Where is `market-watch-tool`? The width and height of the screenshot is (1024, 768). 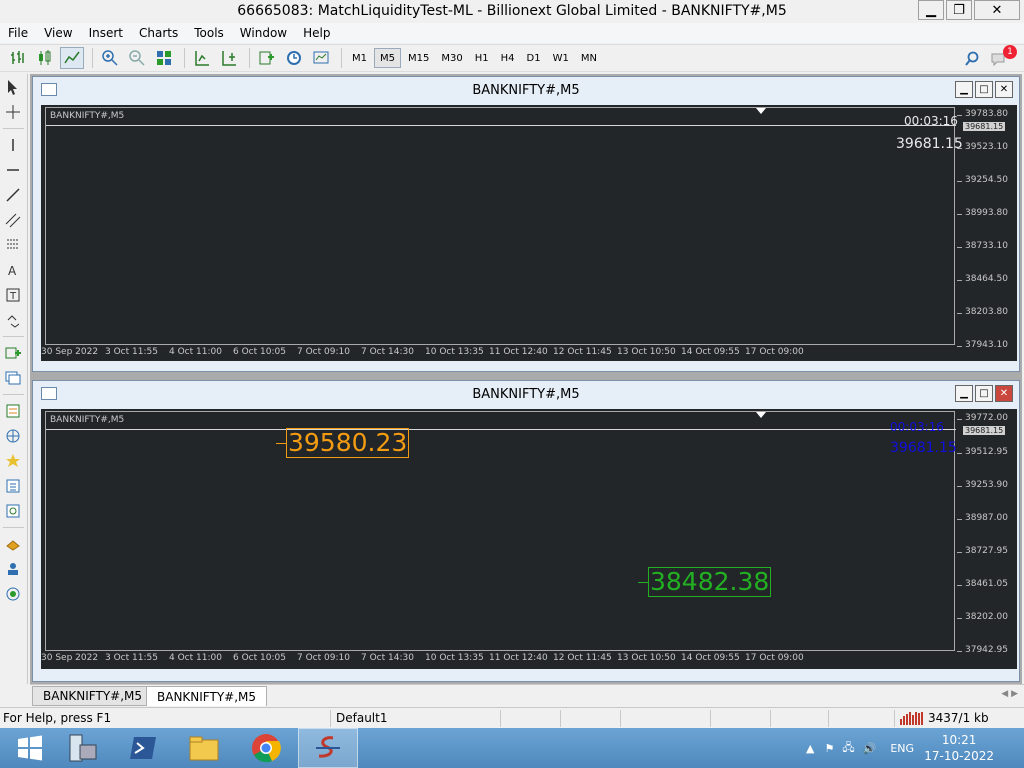 market-watch-tool is located at coordinates (13, 411).